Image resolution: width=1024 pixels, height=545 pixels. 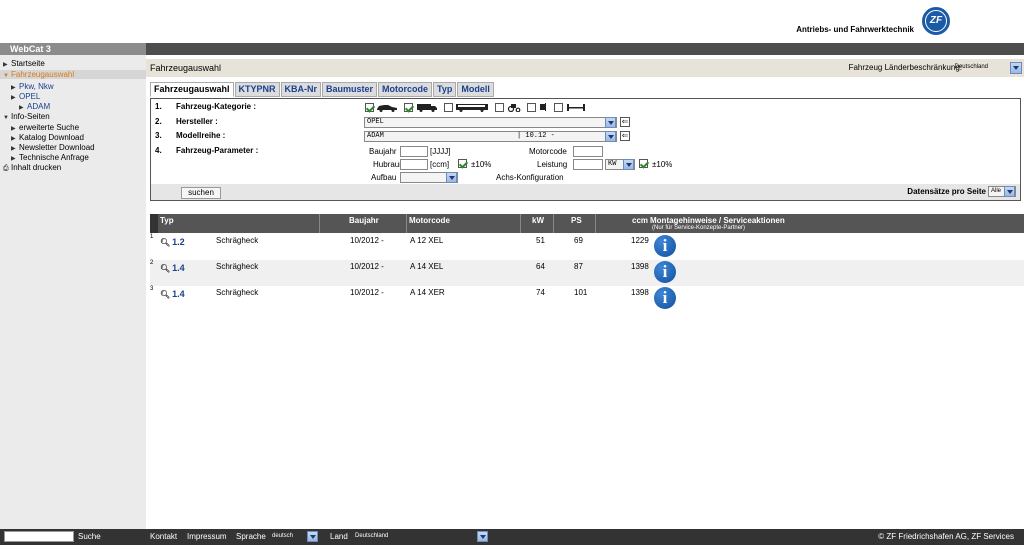 What do you see at coordinates (559, 108) in the screenshot?
I see `axle-checkbox` at bounding box center [559, 108].